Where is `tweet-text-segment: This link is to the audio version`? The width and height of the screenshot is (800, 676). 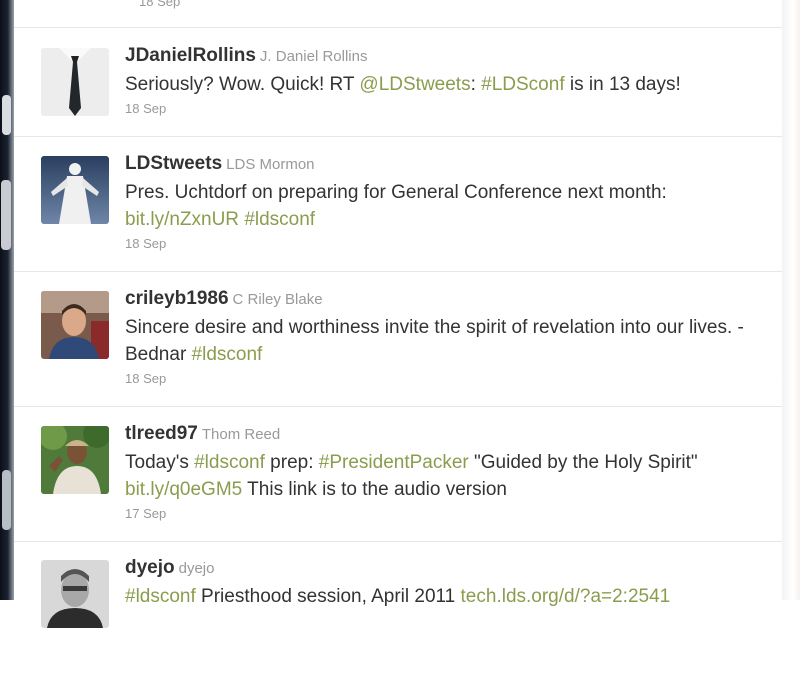
tweet-text-segment: This link is to the audio version is located at coordinates (374, 489).